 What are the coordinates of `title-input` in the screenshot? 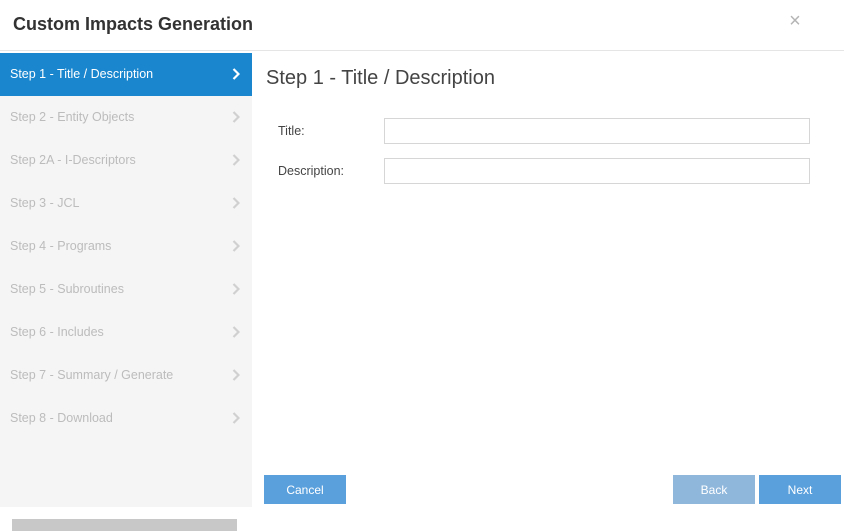 It's located at (597, 131).